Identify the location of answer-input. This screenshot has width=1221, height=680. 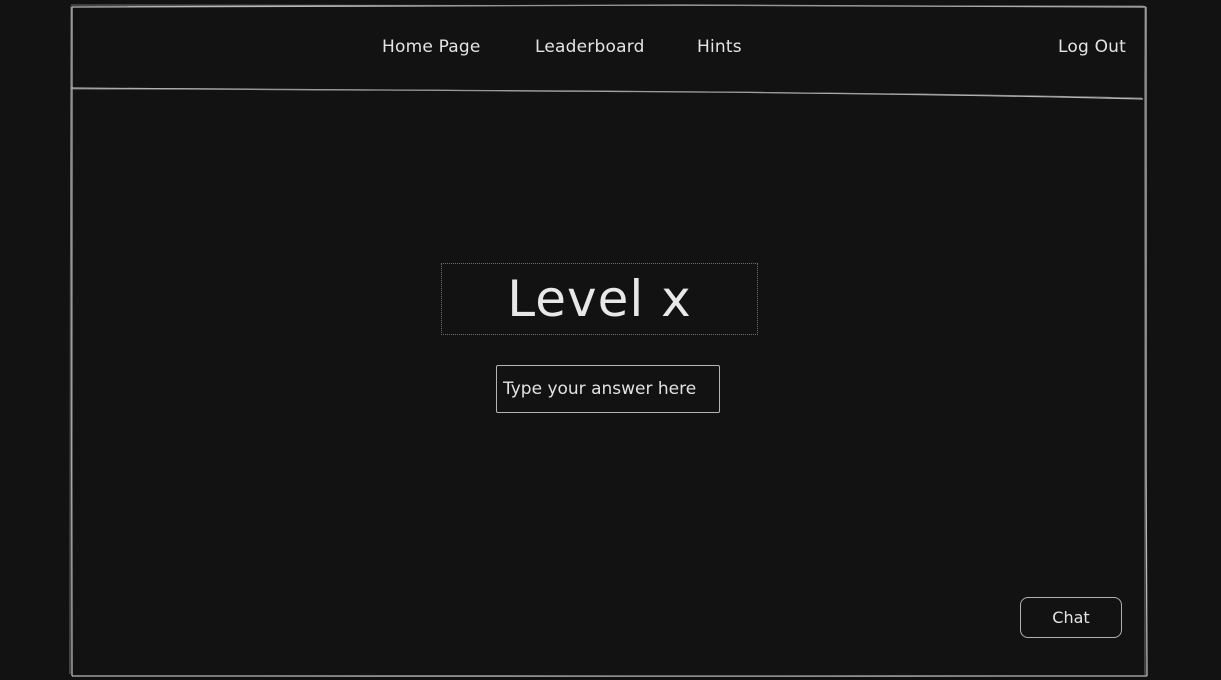
(608, 389).